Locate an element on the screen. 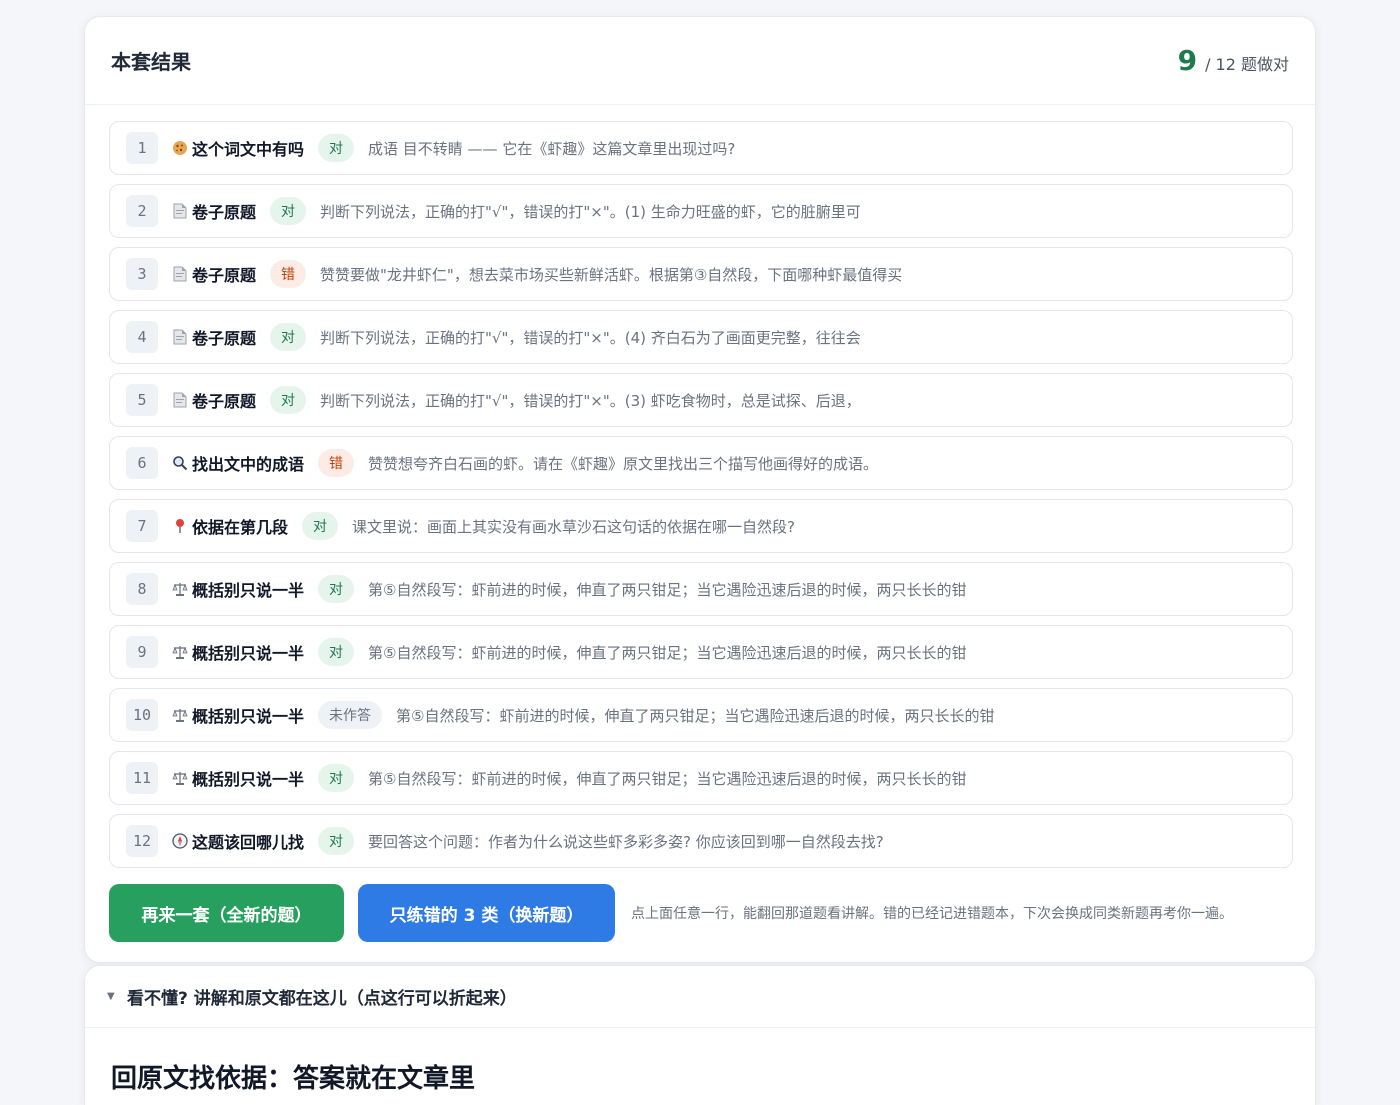 The height and width of the screenshot is (1105, 1400). question-category: 这个词文中有吗 is located at coordinates (248, 149).